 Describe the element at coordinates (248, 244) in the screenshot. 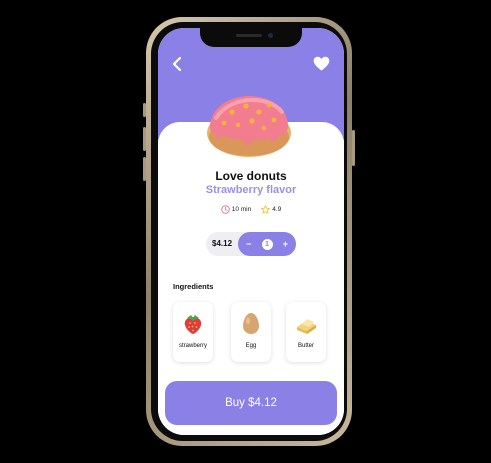

I see `decrease-quantity-button: −` at that location.